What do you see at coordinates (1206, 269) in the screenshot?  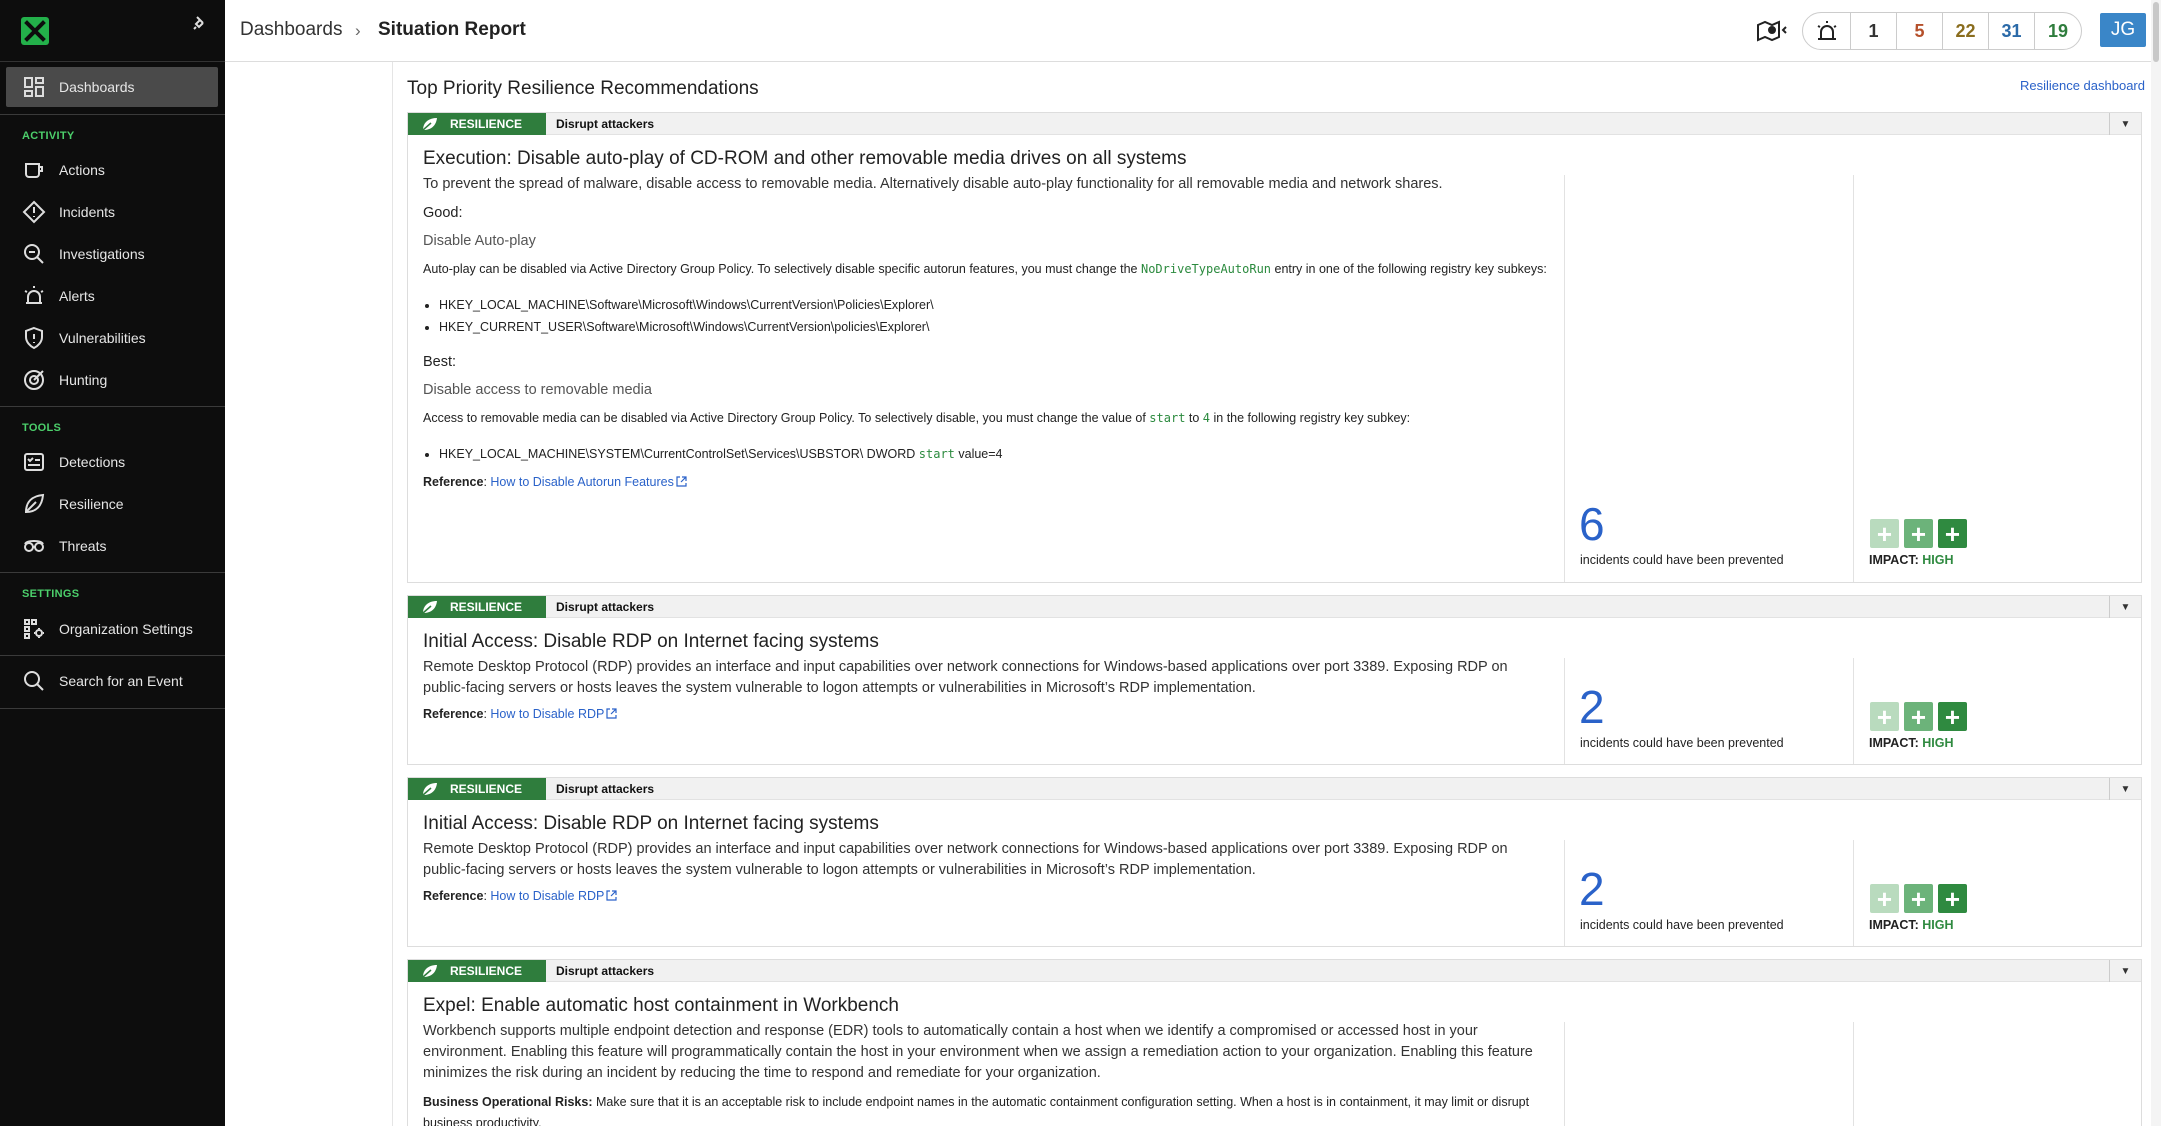 I see `code-snippet: NoDriveTypeAutoRun` at bounding box center [1206, 269].